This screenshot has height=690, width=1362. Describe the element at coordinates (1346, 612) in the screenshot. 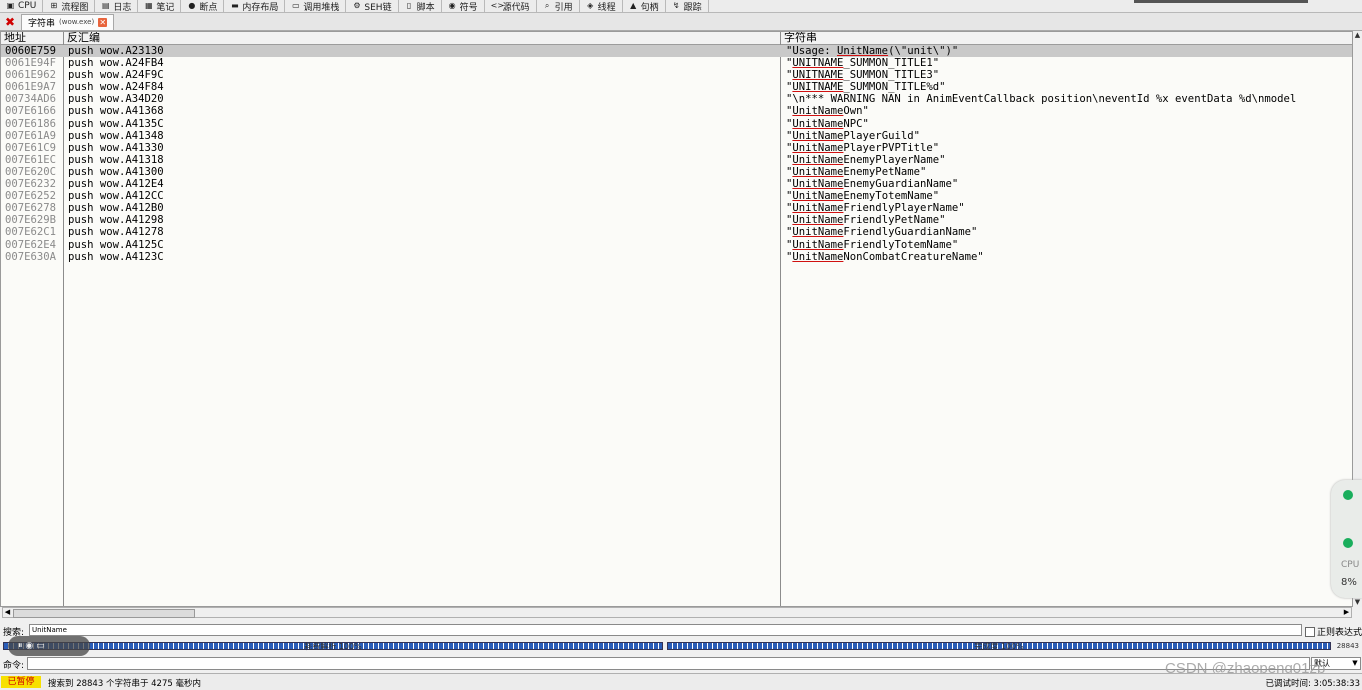

I see `scroll-right-icon: ▶` at that location.